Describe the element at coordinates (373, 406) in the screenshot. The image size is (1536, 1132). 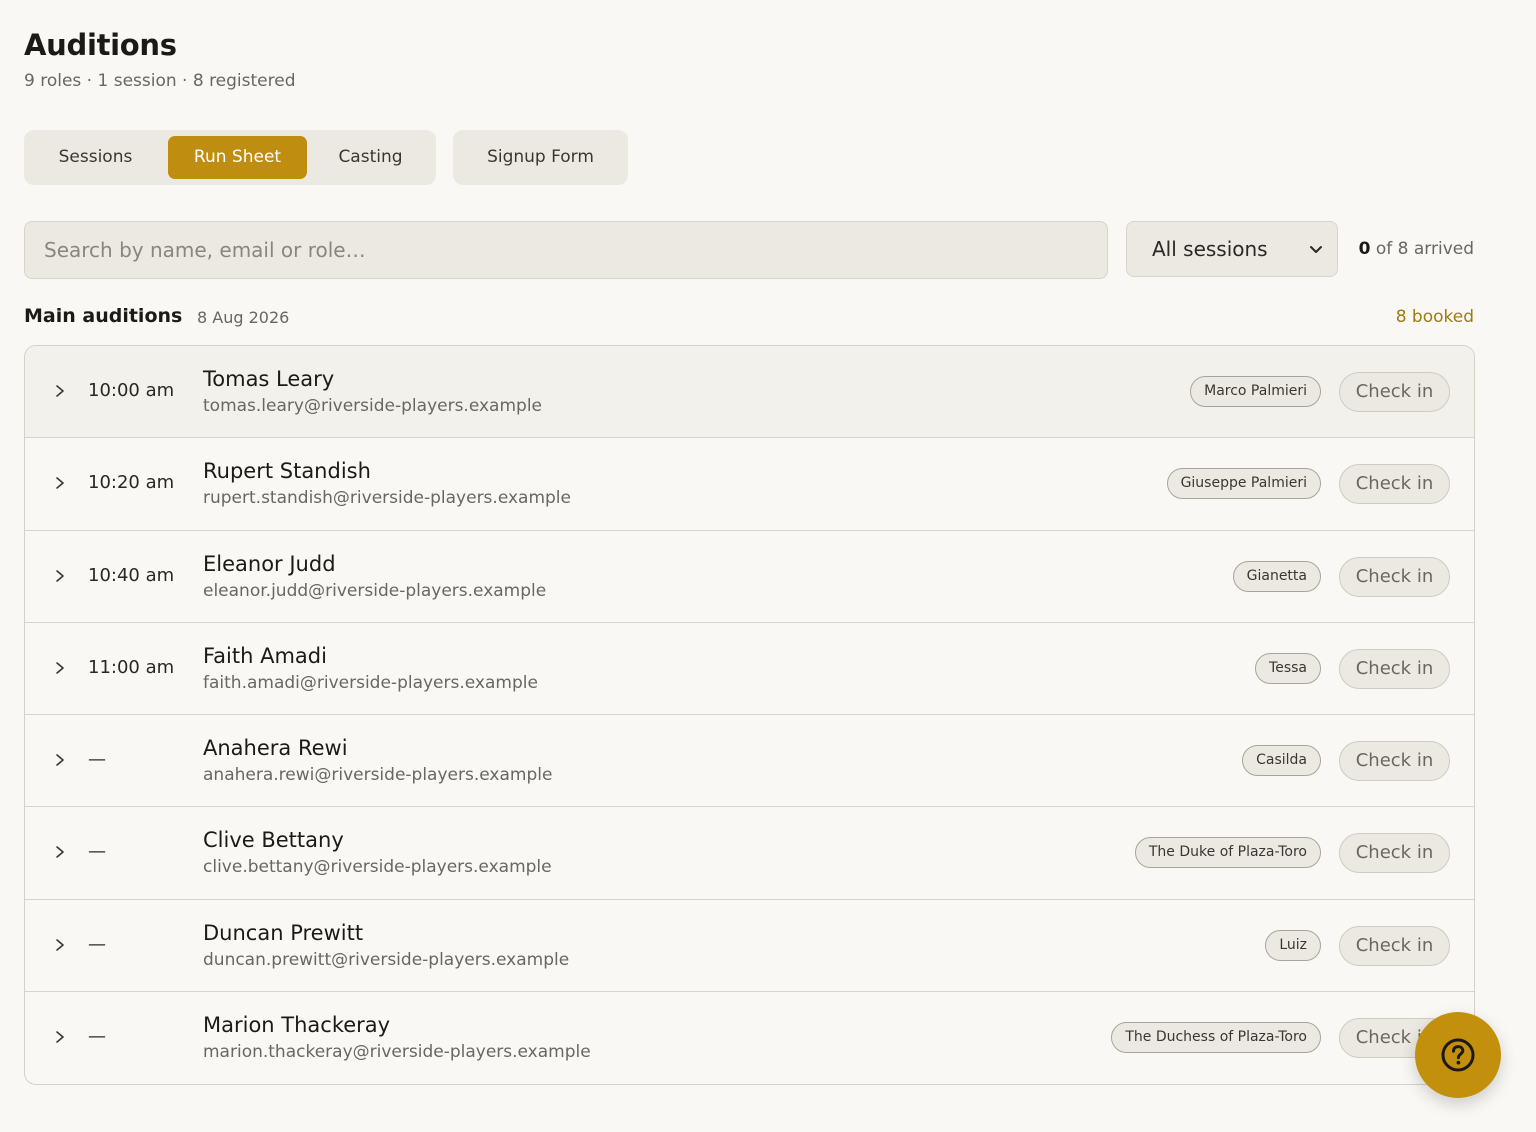
I see `auditionee-email: tomas.leary@riverside-players.example` at that location.